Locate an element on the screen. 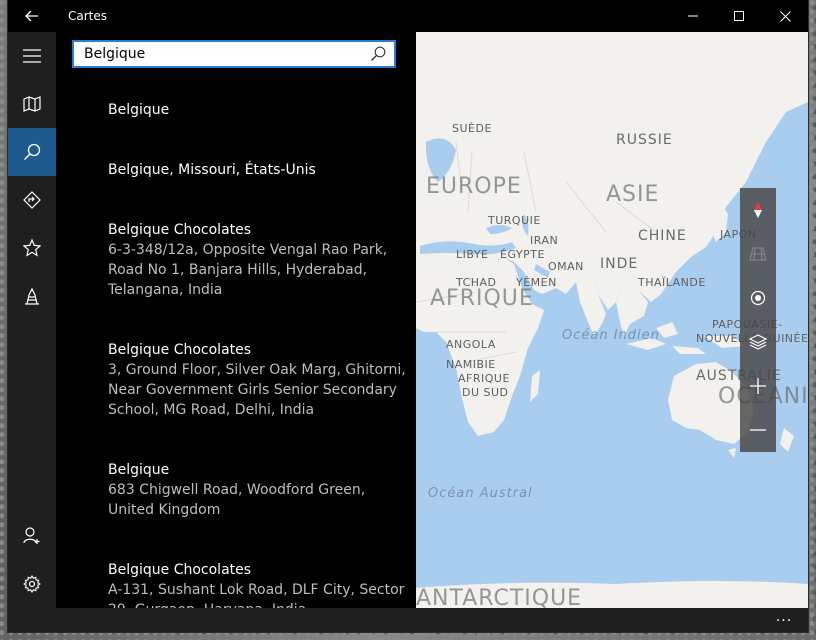 The width and height of the screenshot is (816, 640). map-label-afrique: AFRIQUE is located at coordinates (482, 298).